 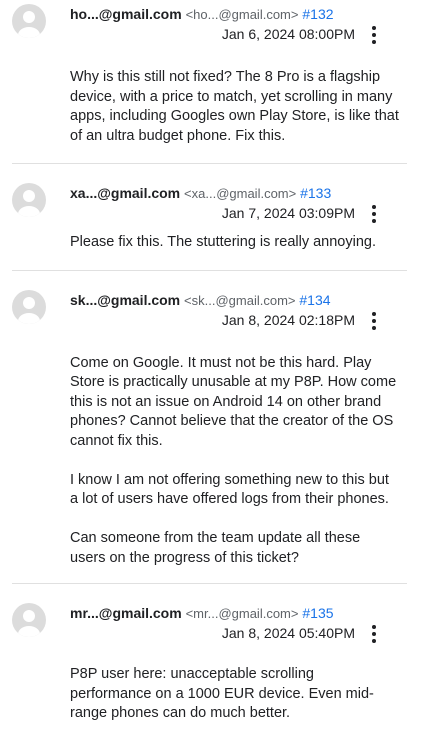 I want to click on author-line: ho...@gmail.com <ho...@gmail.com> #132, so click(x=202, y=14).